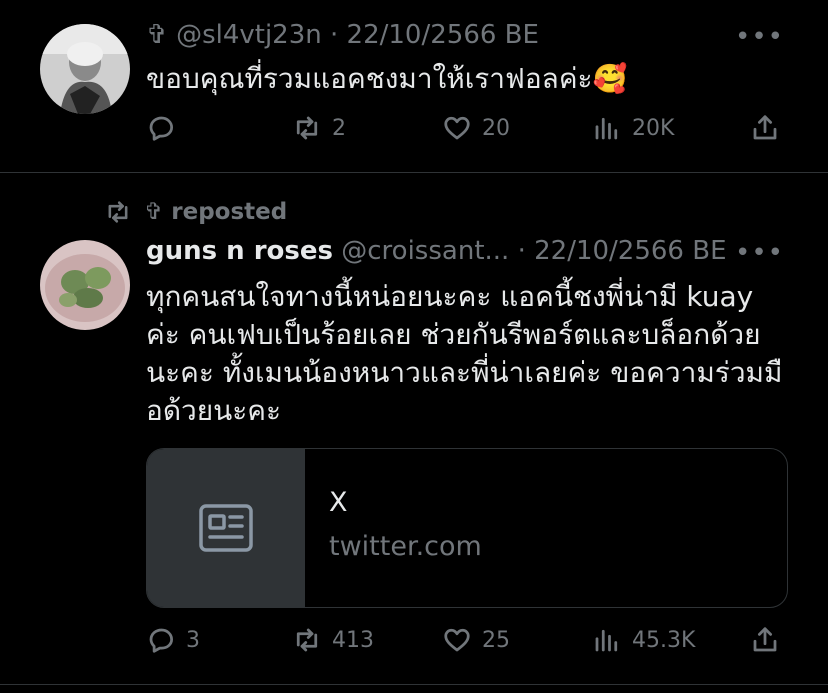  What do you see at coordinates (193, 640) in the screenshot?
I see `reply-count: 3` at bounding box center [193, 640].